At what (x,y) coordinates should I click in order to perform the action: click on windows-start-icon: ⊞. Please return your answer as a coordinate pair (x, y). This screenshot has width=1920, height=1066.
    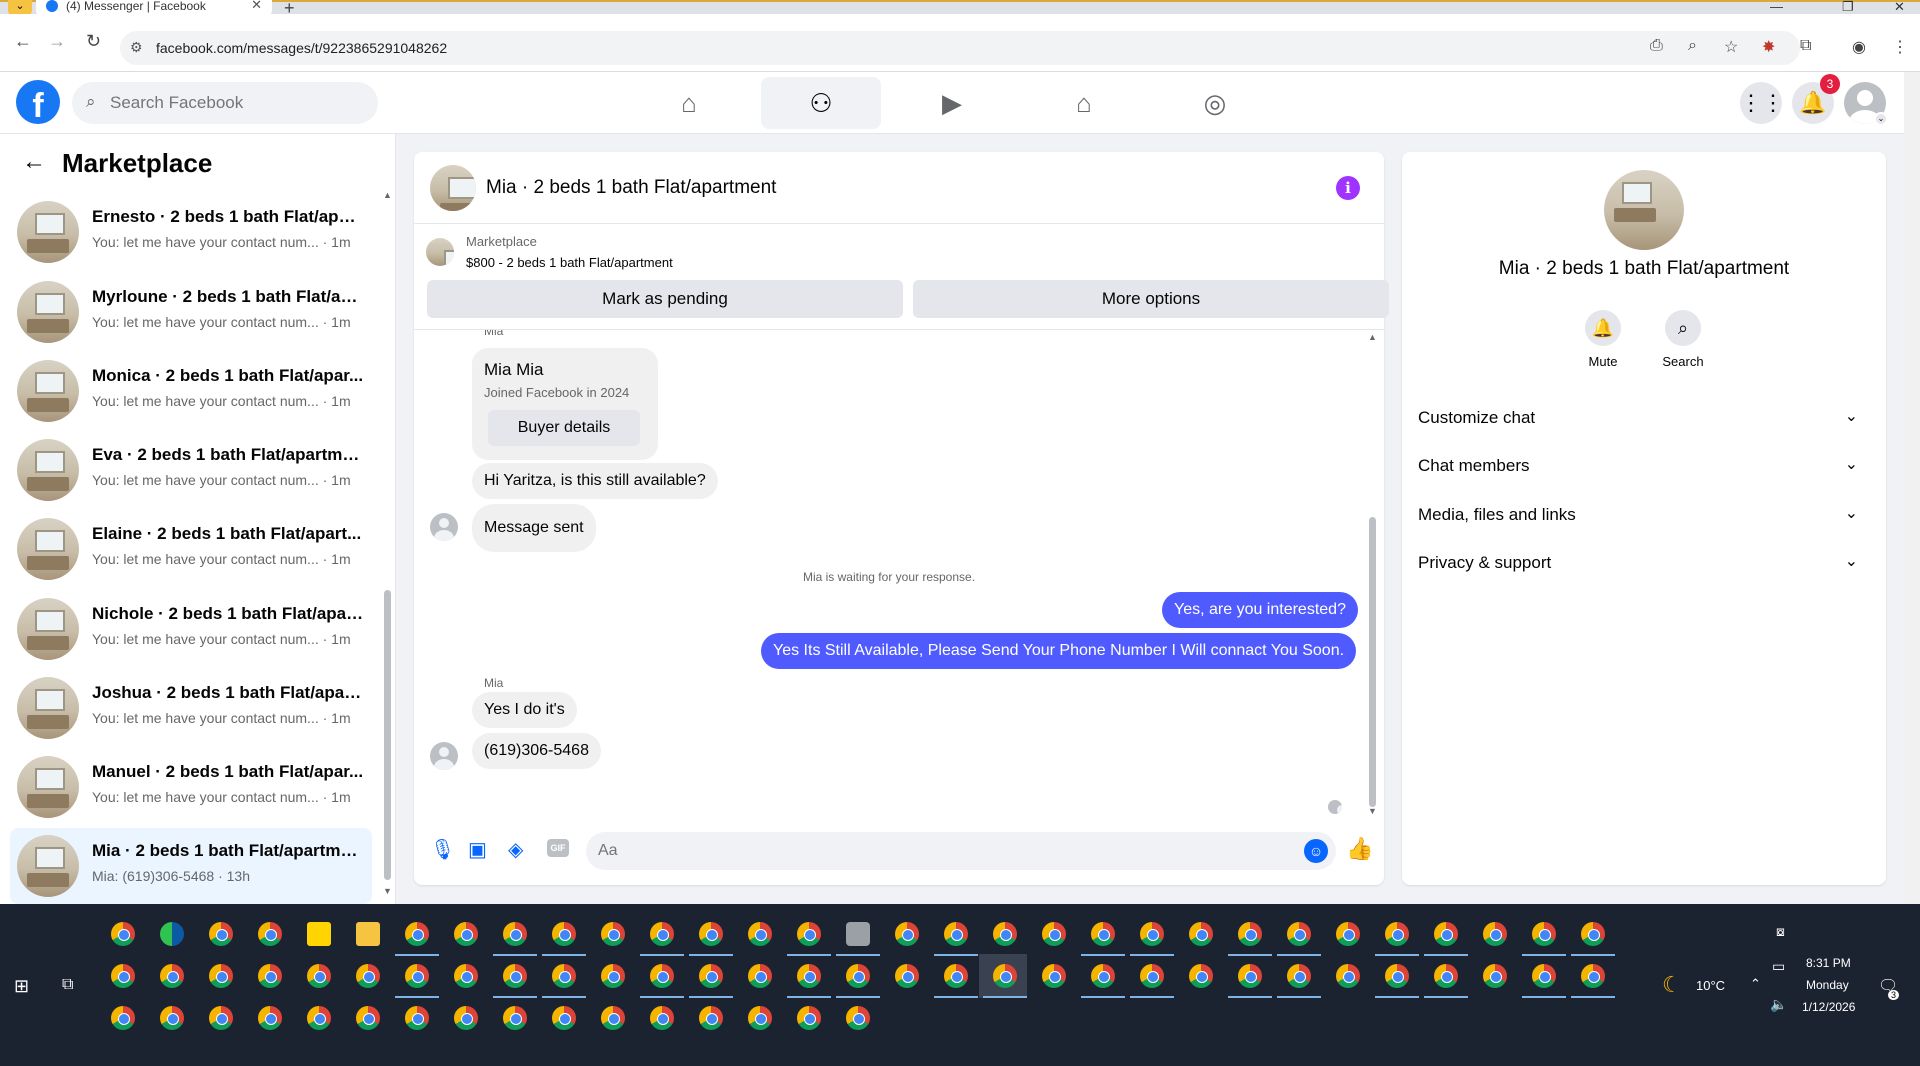
    Looking at the image, I should click on (21, 986).